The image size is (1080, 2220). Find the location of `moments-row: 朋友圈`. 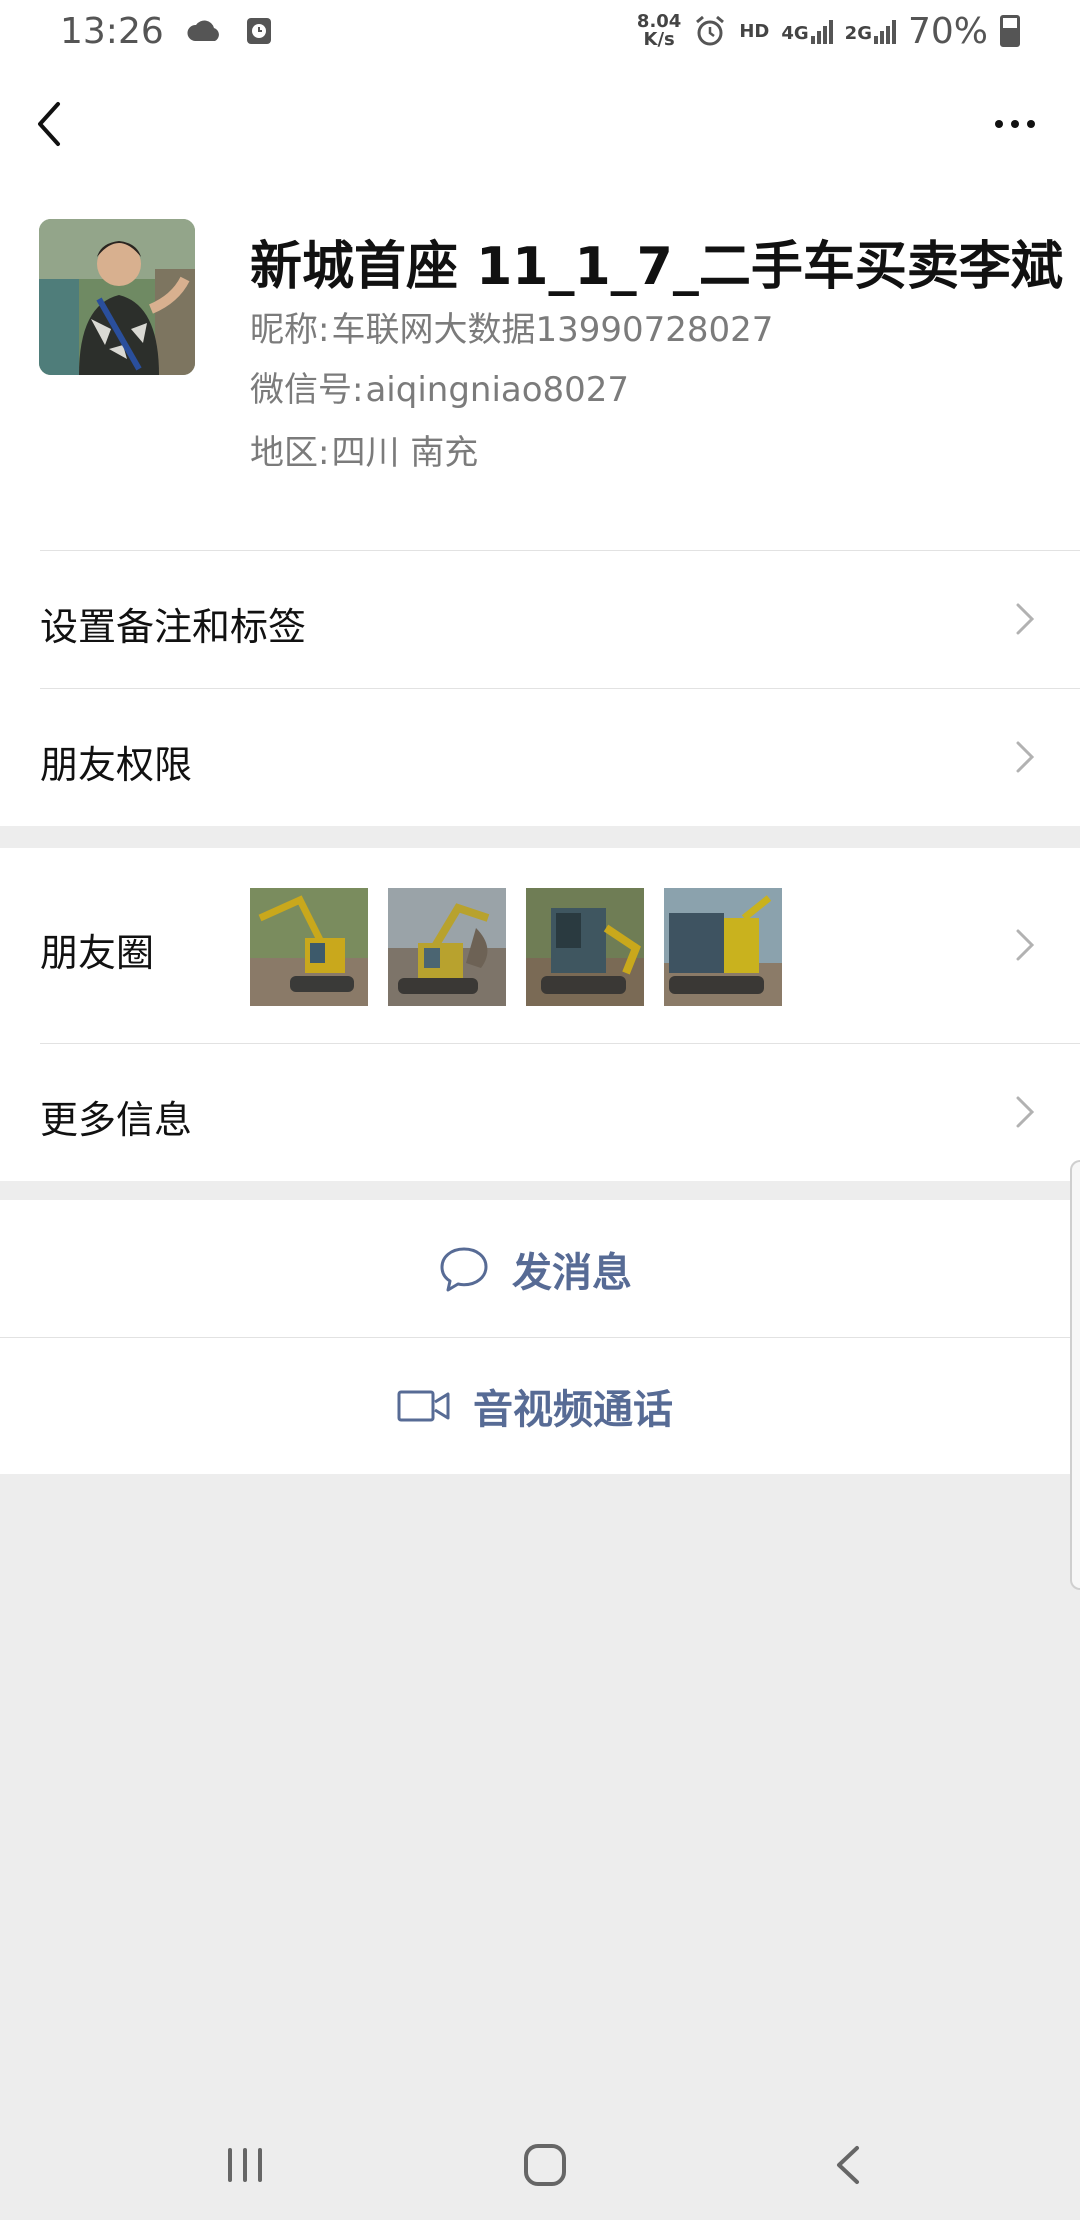

moments-row: 朋友圈 is located at coordinates (540, 945).